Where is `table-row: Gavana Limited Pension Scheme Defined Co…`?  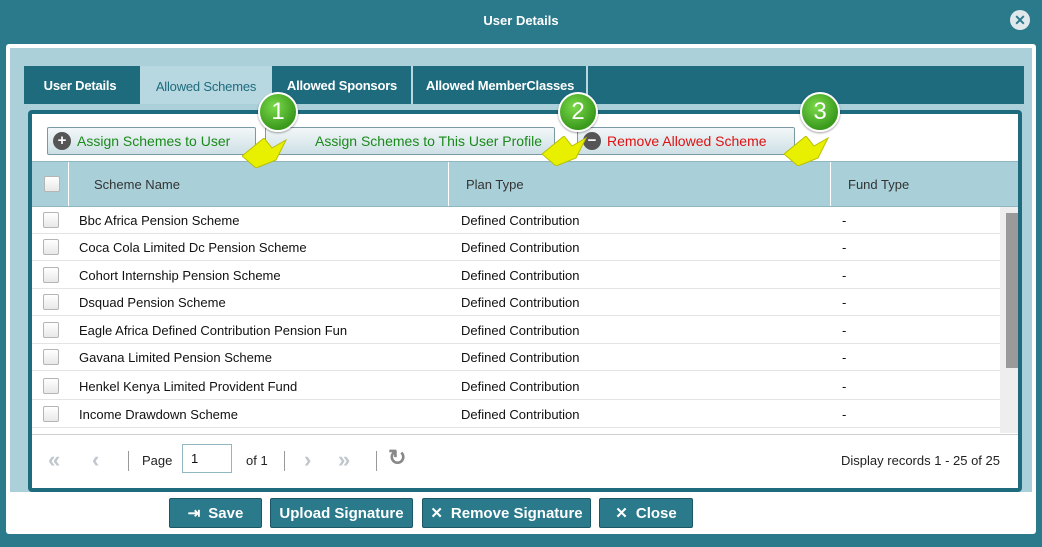 table-row: Gavana Limited Pension Scheme Defined Co… is located at coordinates (516, 357).